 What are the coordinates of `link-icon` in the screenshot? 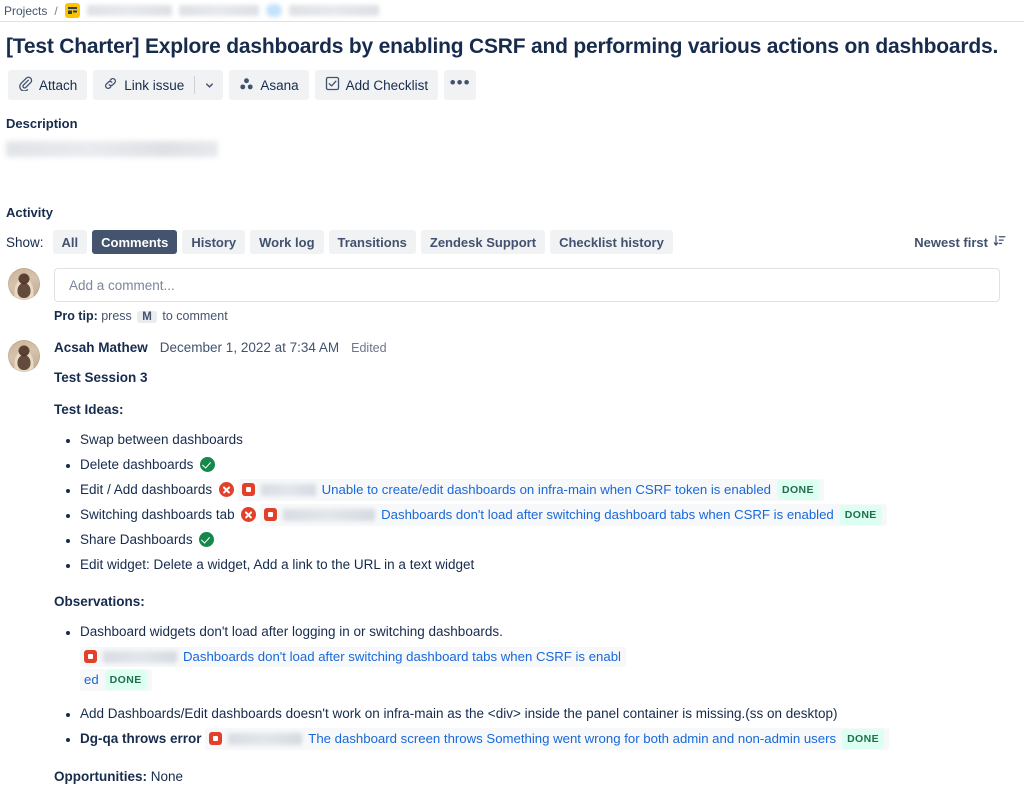 It's located at (110, 85).